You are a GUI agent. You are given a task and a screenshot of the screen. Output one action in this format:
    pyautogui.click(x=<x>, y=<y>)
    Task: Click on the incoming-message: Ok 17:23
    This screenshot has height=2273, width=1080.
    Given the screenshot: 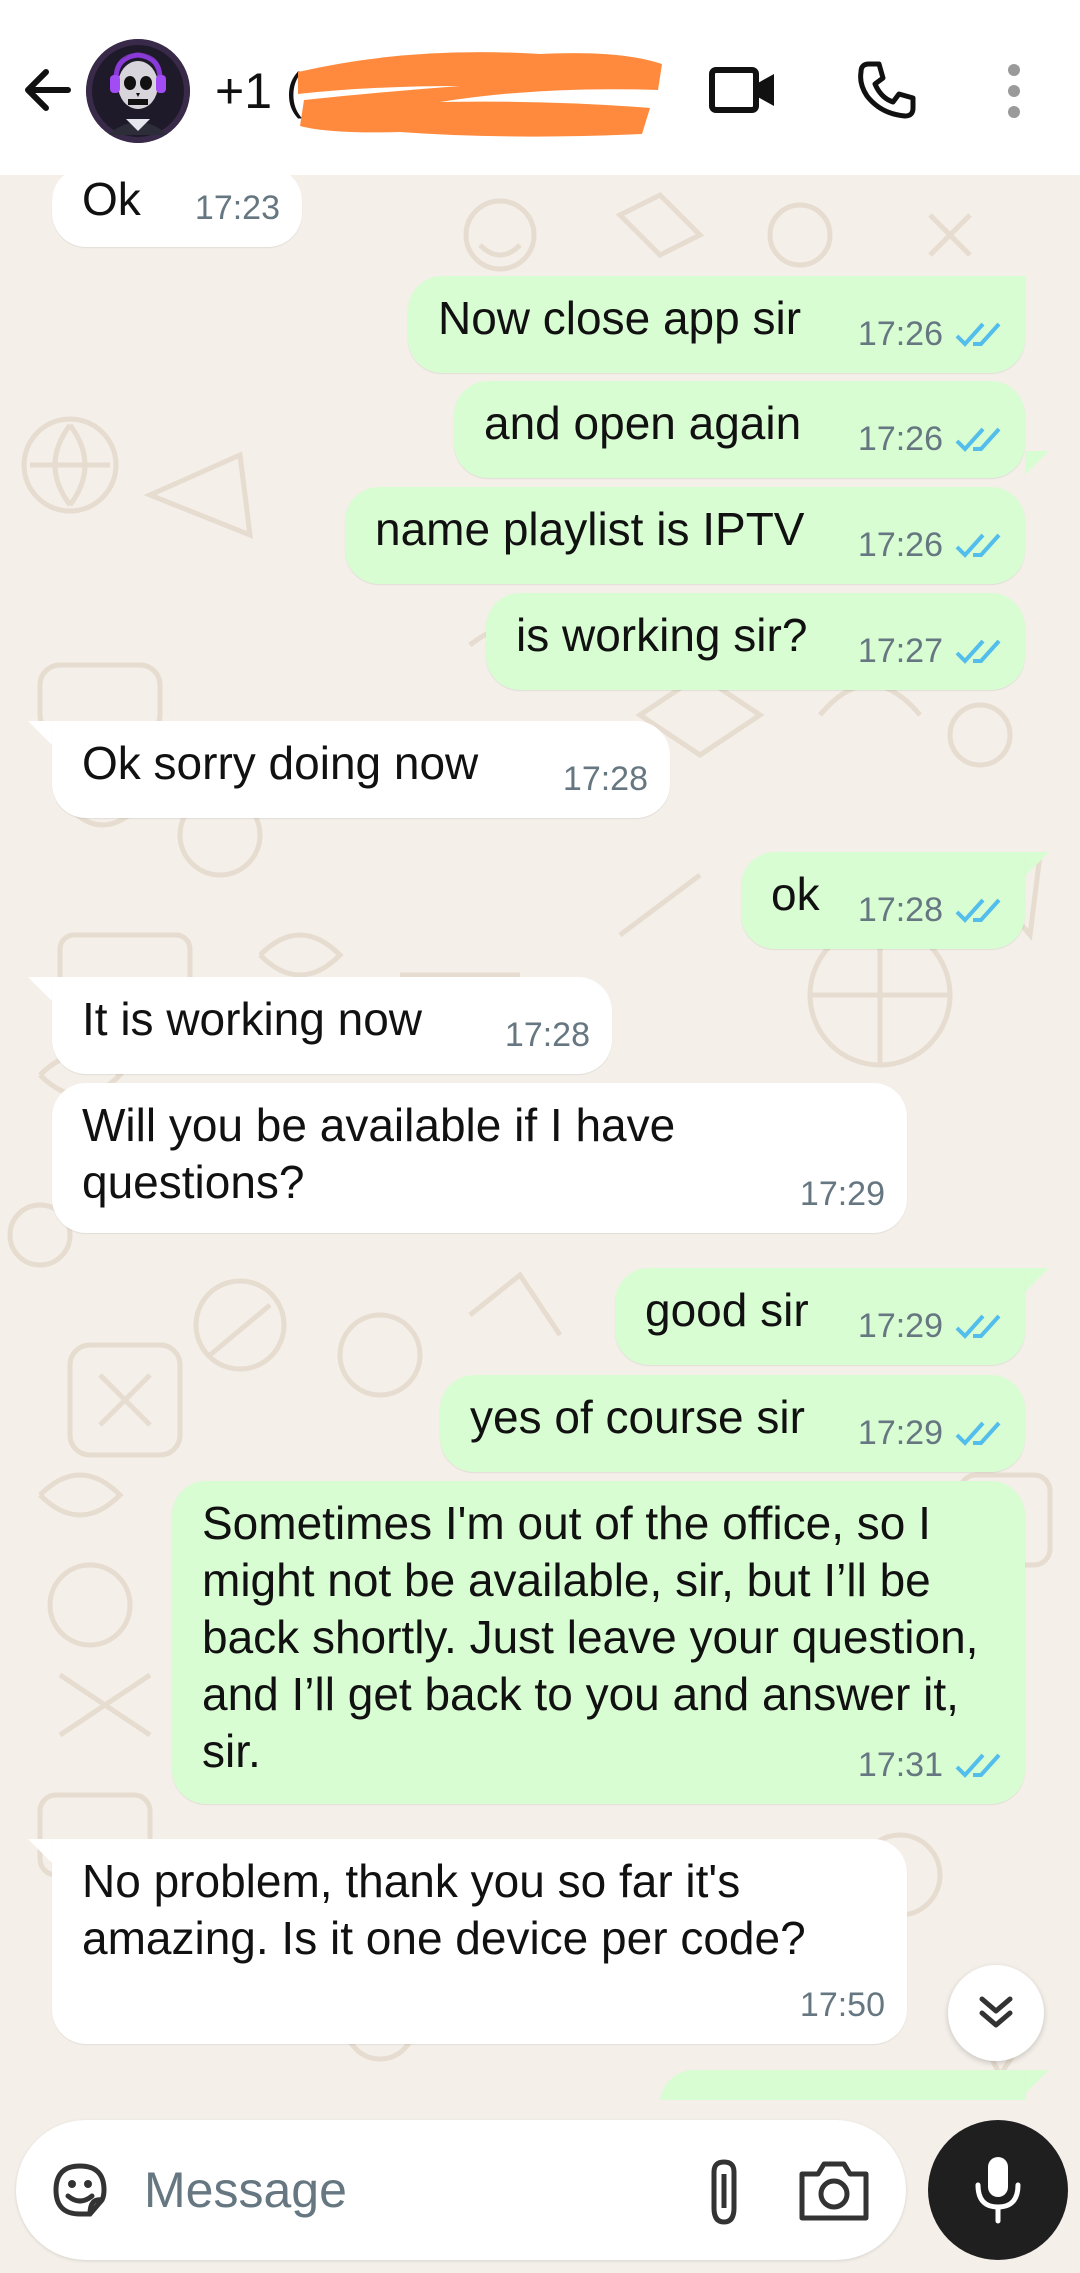 What is the action you would take?
    pyautogui.click(x=177, y=211)
    